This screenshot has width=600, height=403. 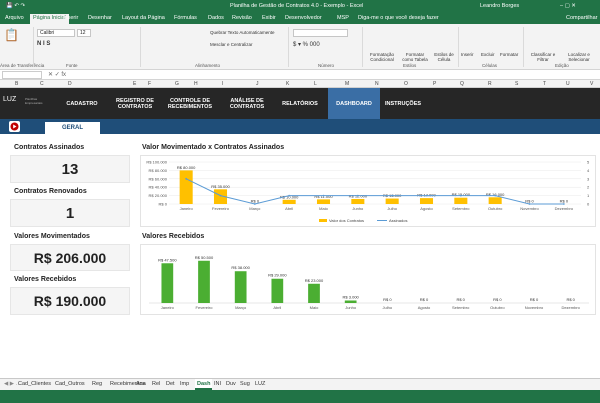 What do you see at coordinates (377, 84) in the screenshot?
I see `column-header: N` at bounding box center [377, 84].